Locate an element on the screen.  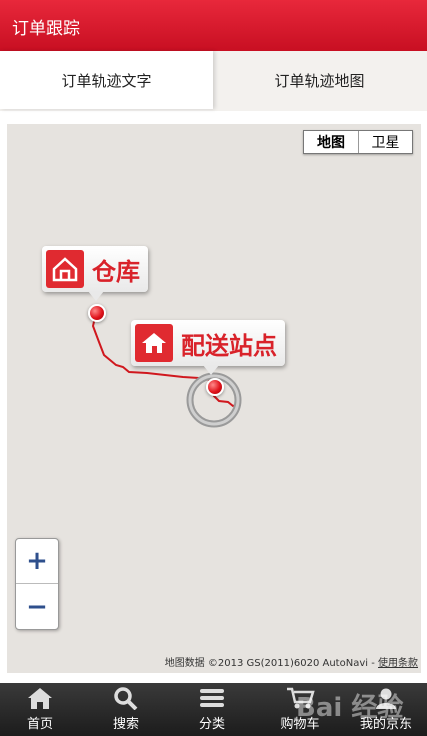
terms-link: 使用条款 is located at coordinates (398, 663).